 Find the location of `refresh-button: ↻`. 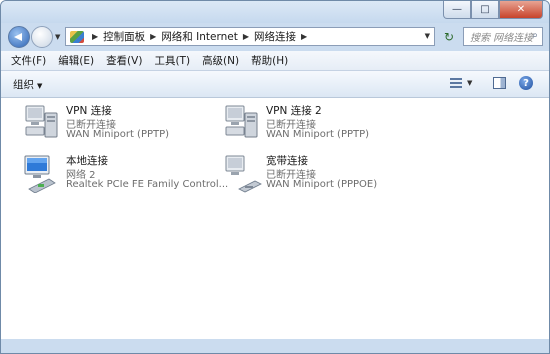

refresh-button: ↻ is located at coordinates (449, 36).